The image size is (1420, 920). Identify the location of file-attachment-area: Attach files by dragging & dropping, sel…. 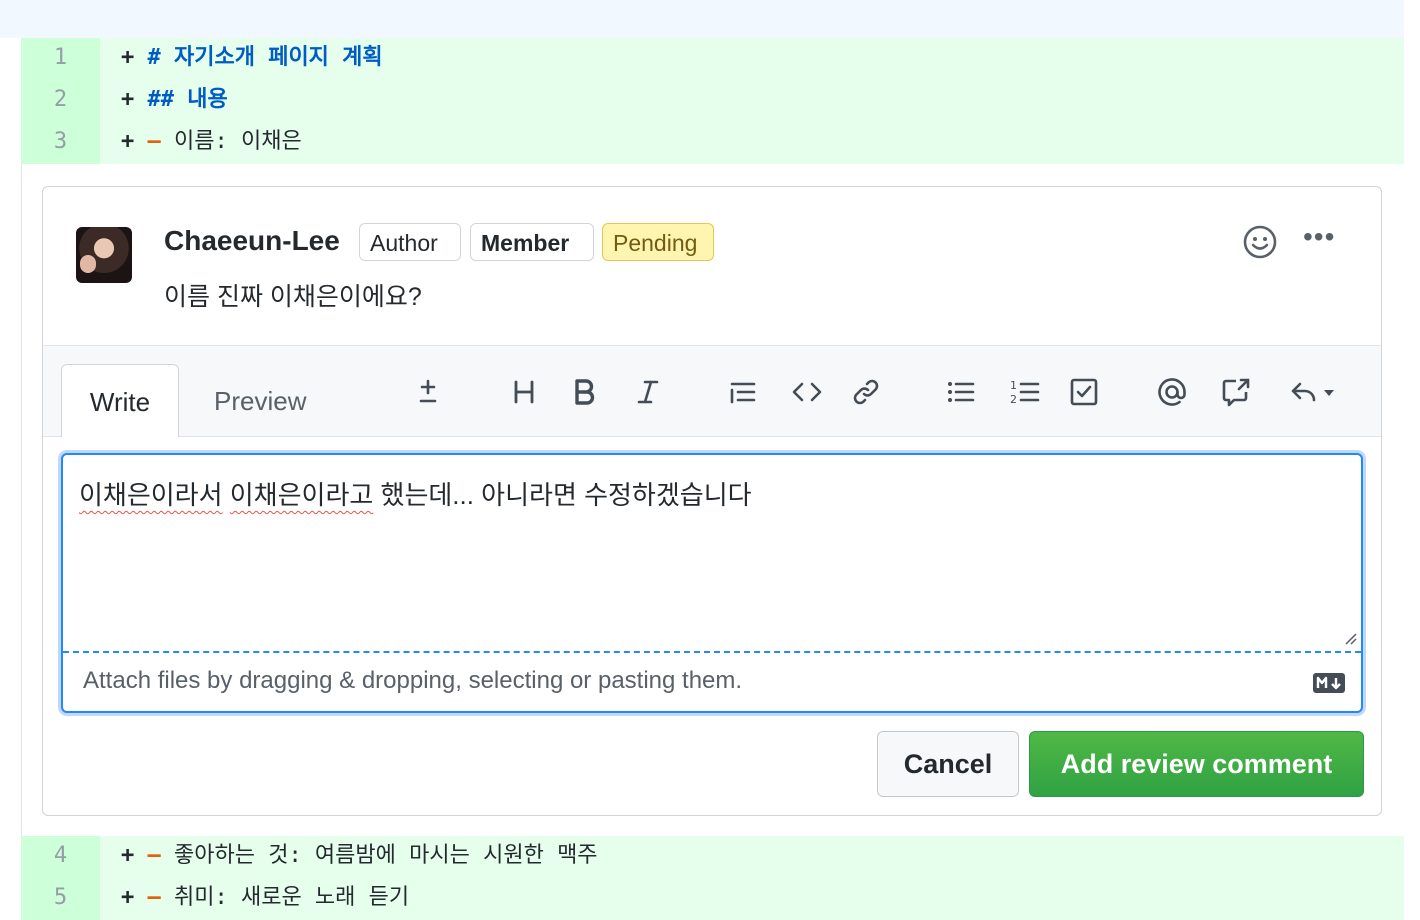
(712, 681).